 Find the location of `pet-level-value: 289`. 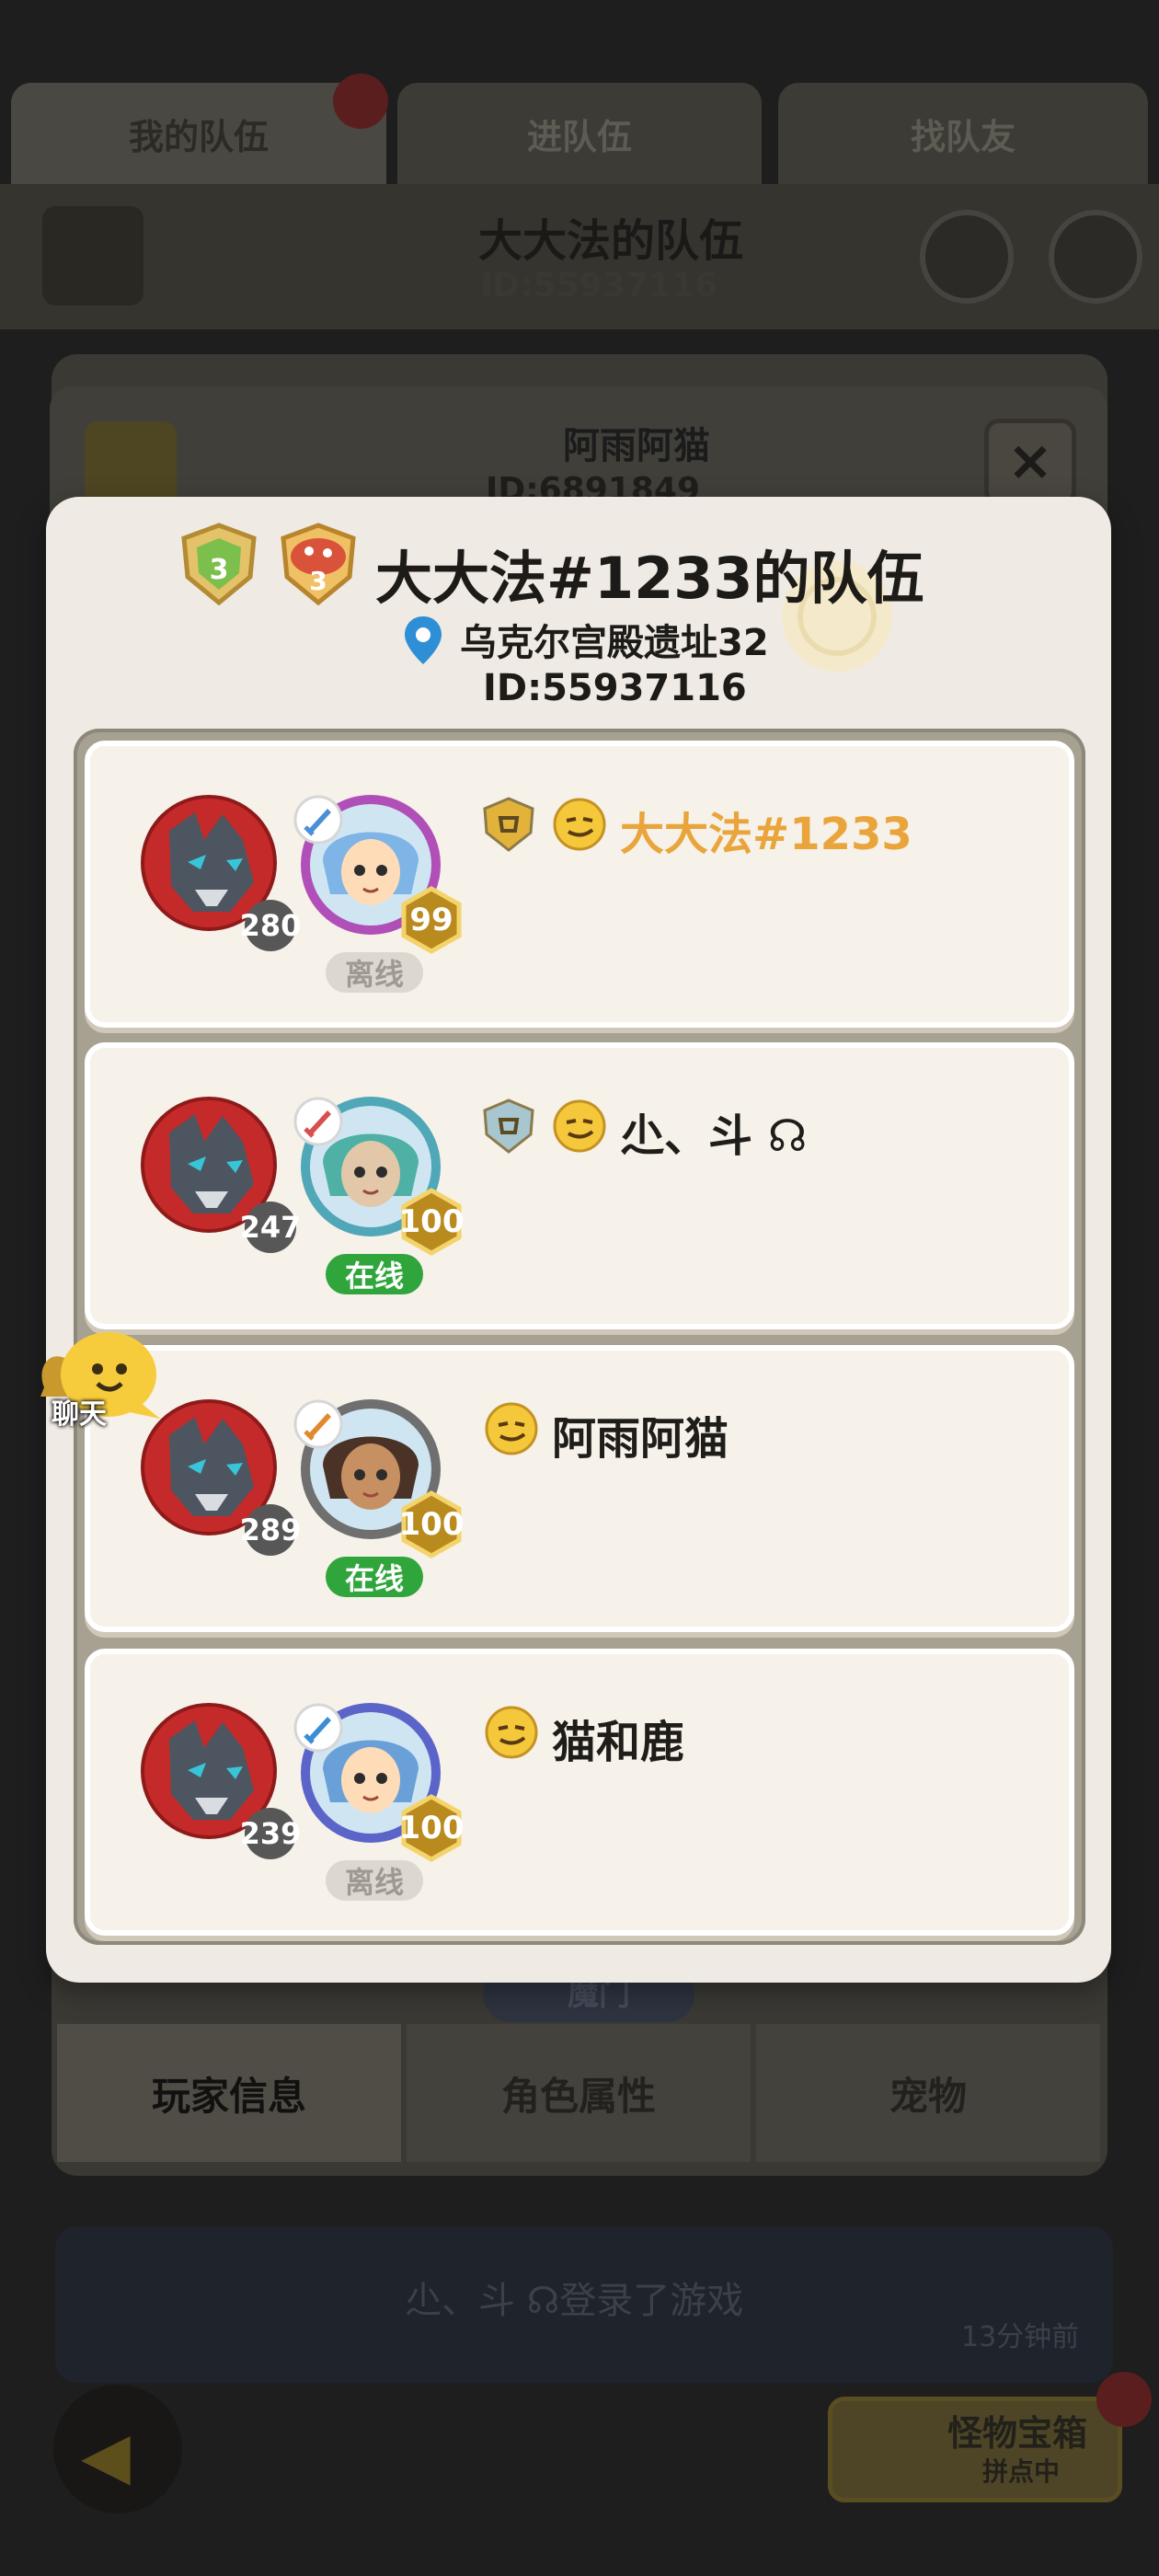

pet-level-value: 289 is located at coordinates (270, 1529).